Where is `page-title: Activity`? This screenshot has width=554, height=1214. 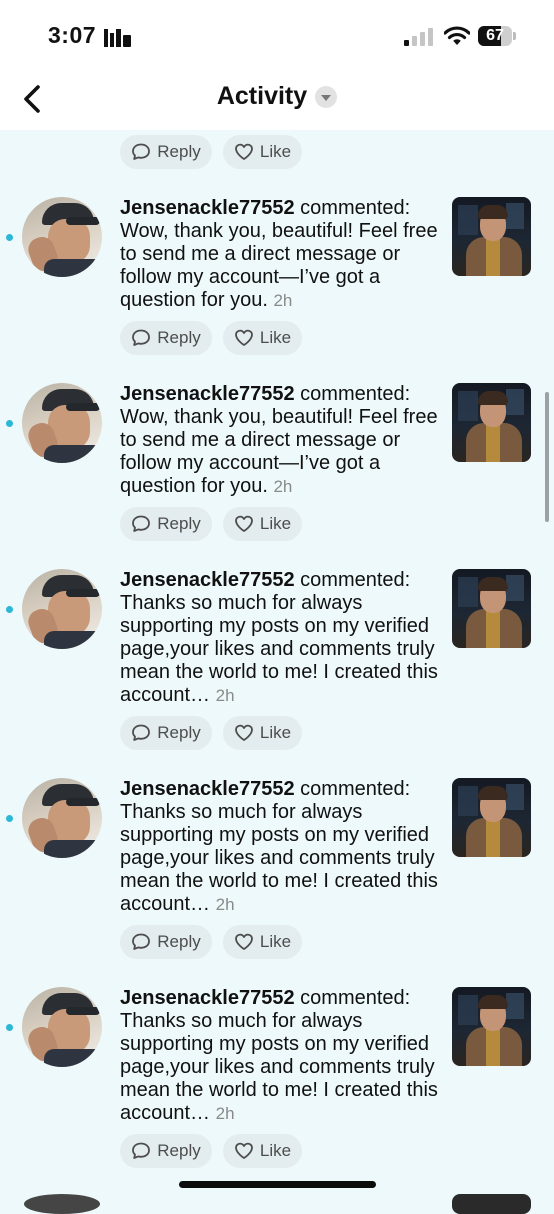
page-title: Activity is located at coordinates (262, 96).